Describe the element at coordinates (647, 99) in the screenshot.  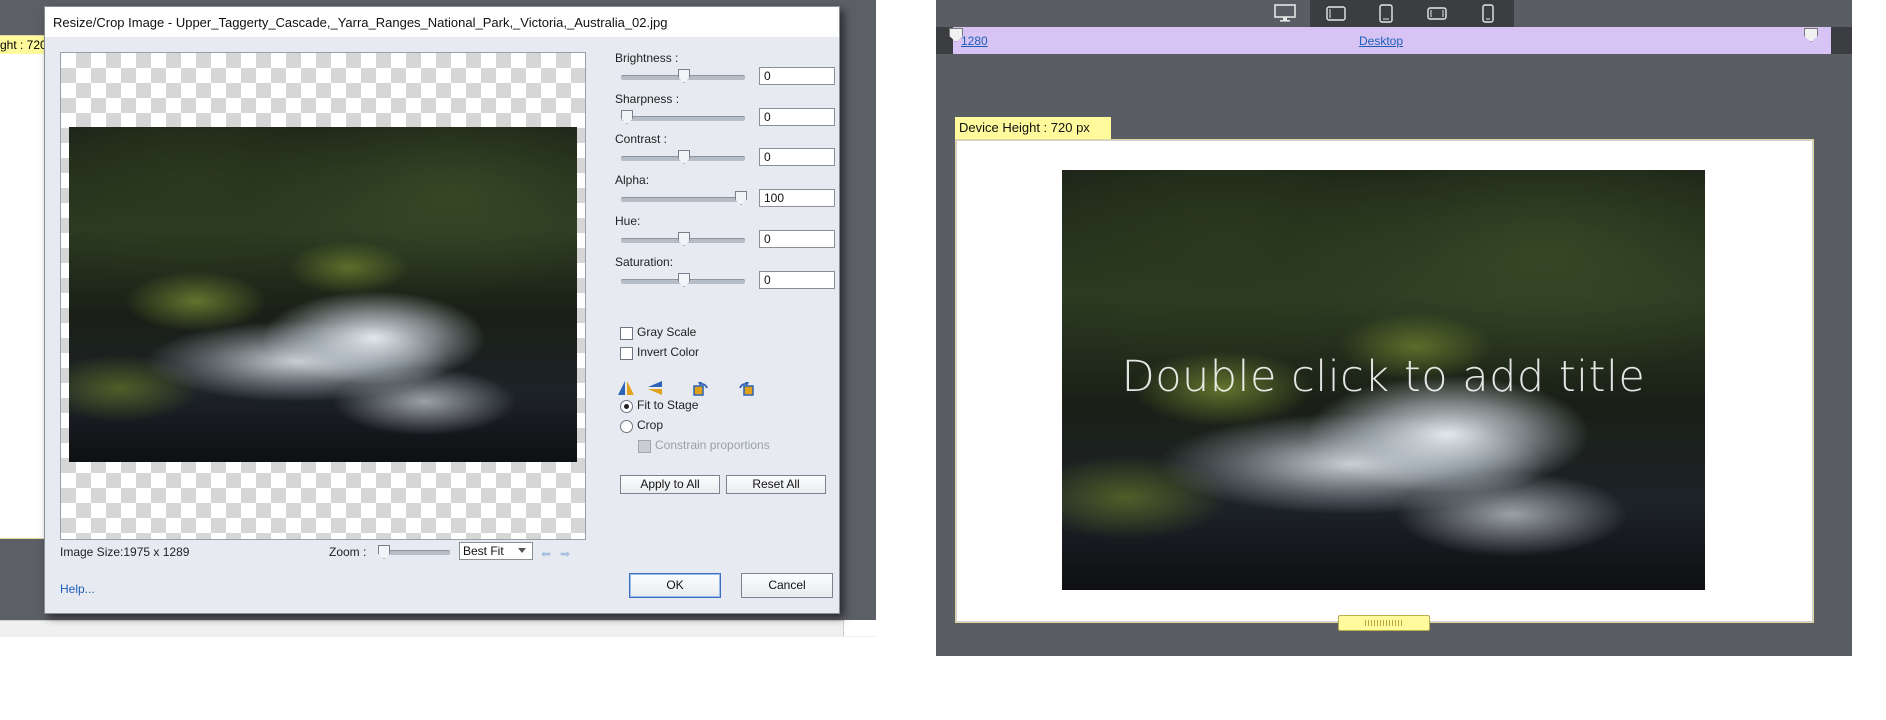
I see `adjustment-label: Sharpness :` at that location.